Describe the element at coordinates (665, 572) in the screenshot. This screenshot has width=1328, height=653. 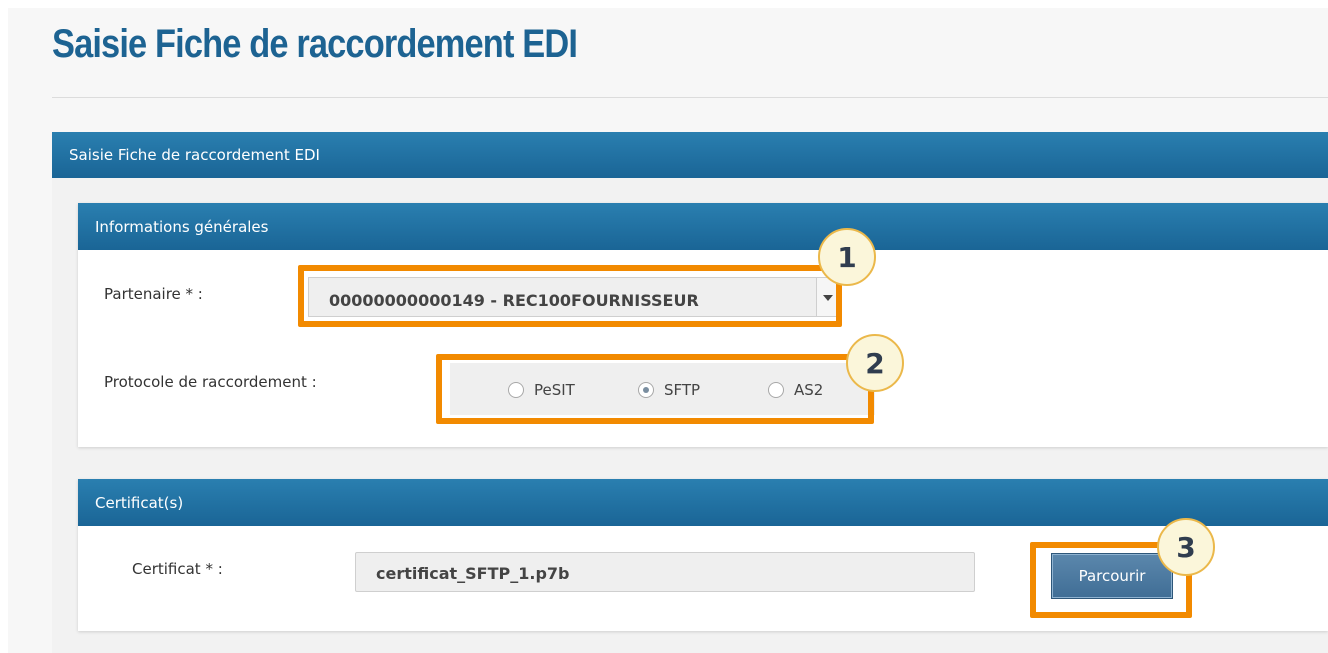
I see `certificate-file-field: certificat_SFTP_1.p7b` at that location.